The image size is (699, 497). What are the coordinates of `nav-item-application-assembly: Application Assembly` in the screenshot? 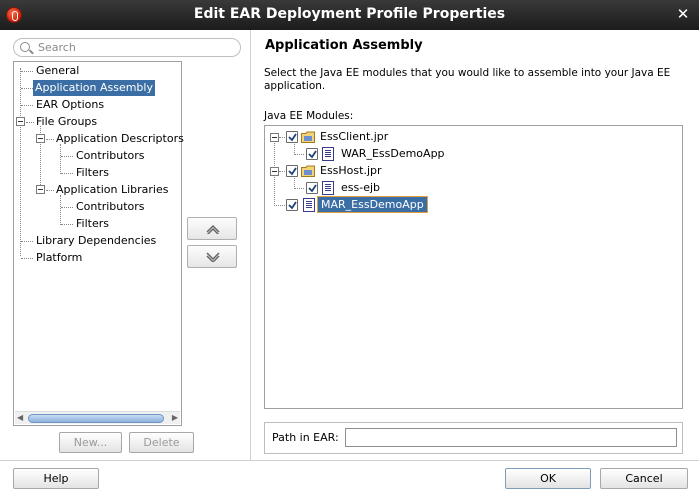 It's located at (94, 88).